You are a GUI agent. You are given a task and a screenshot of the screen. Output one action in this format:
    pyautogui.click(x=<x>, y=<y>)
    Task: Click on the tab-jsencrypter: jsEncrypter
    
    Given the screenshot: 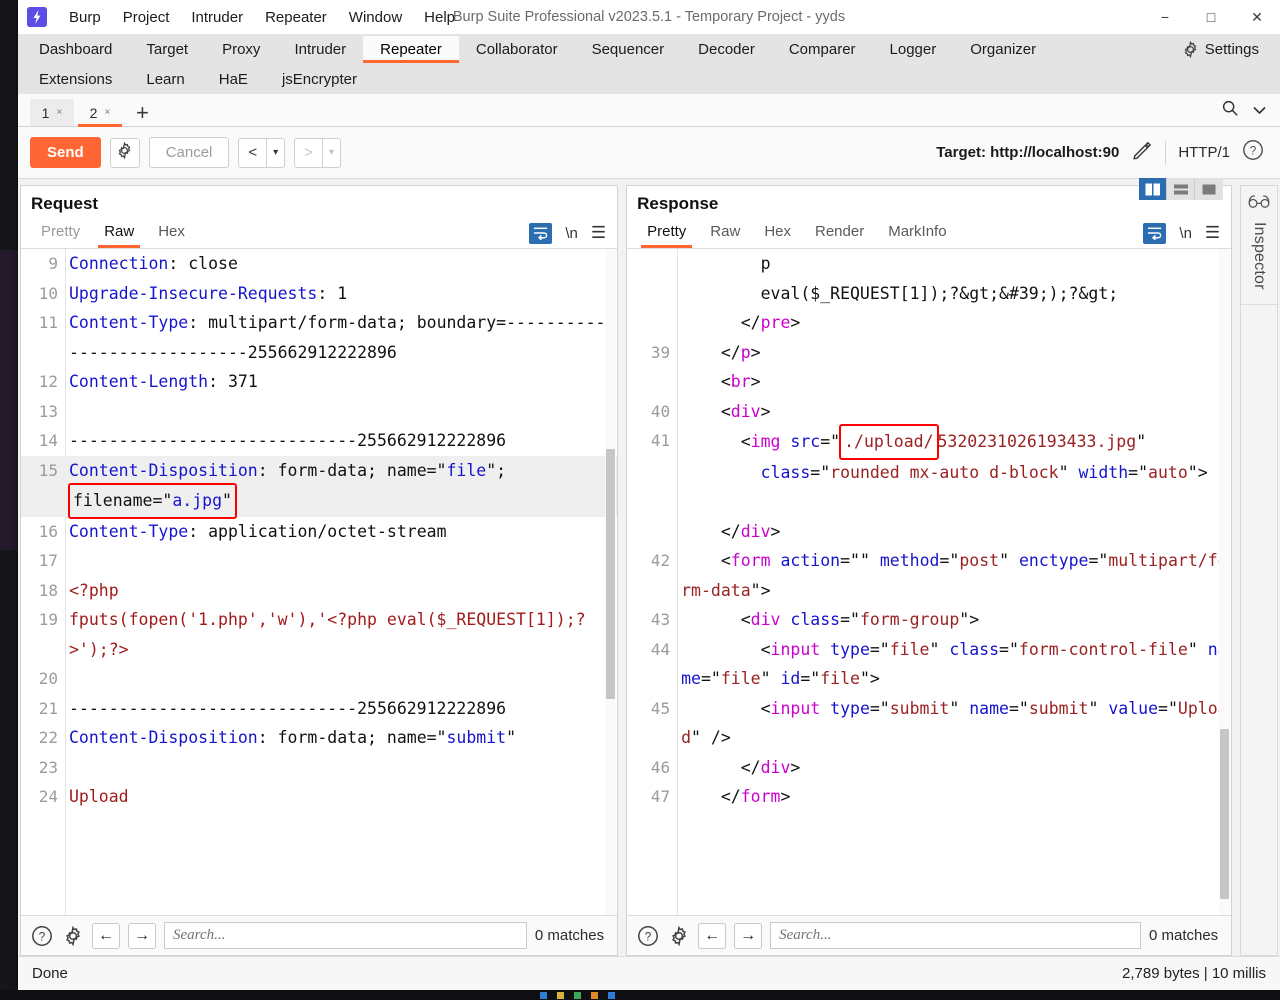 What is the action you would take?
    pyautogui.click(x=319, y=79)
    